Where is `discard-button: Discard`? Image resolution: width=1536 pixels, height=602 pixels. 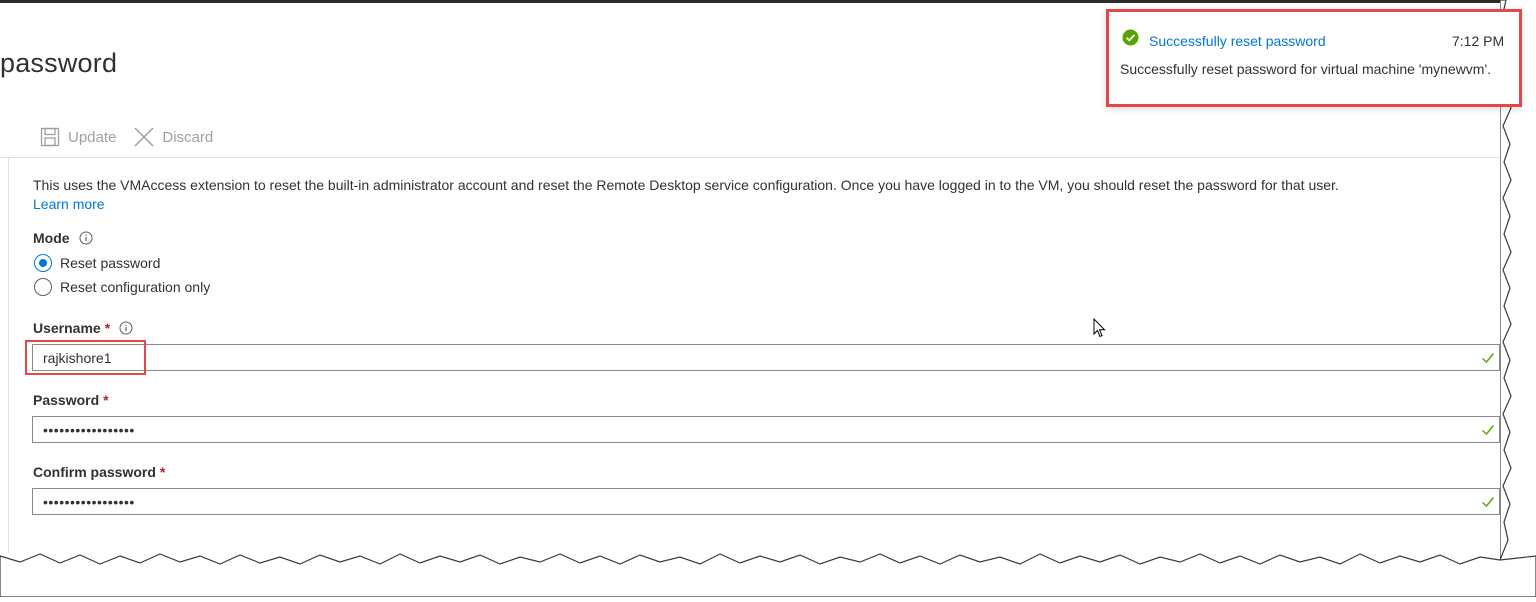
discard-button: Discard is located at coordinates (173, 137).